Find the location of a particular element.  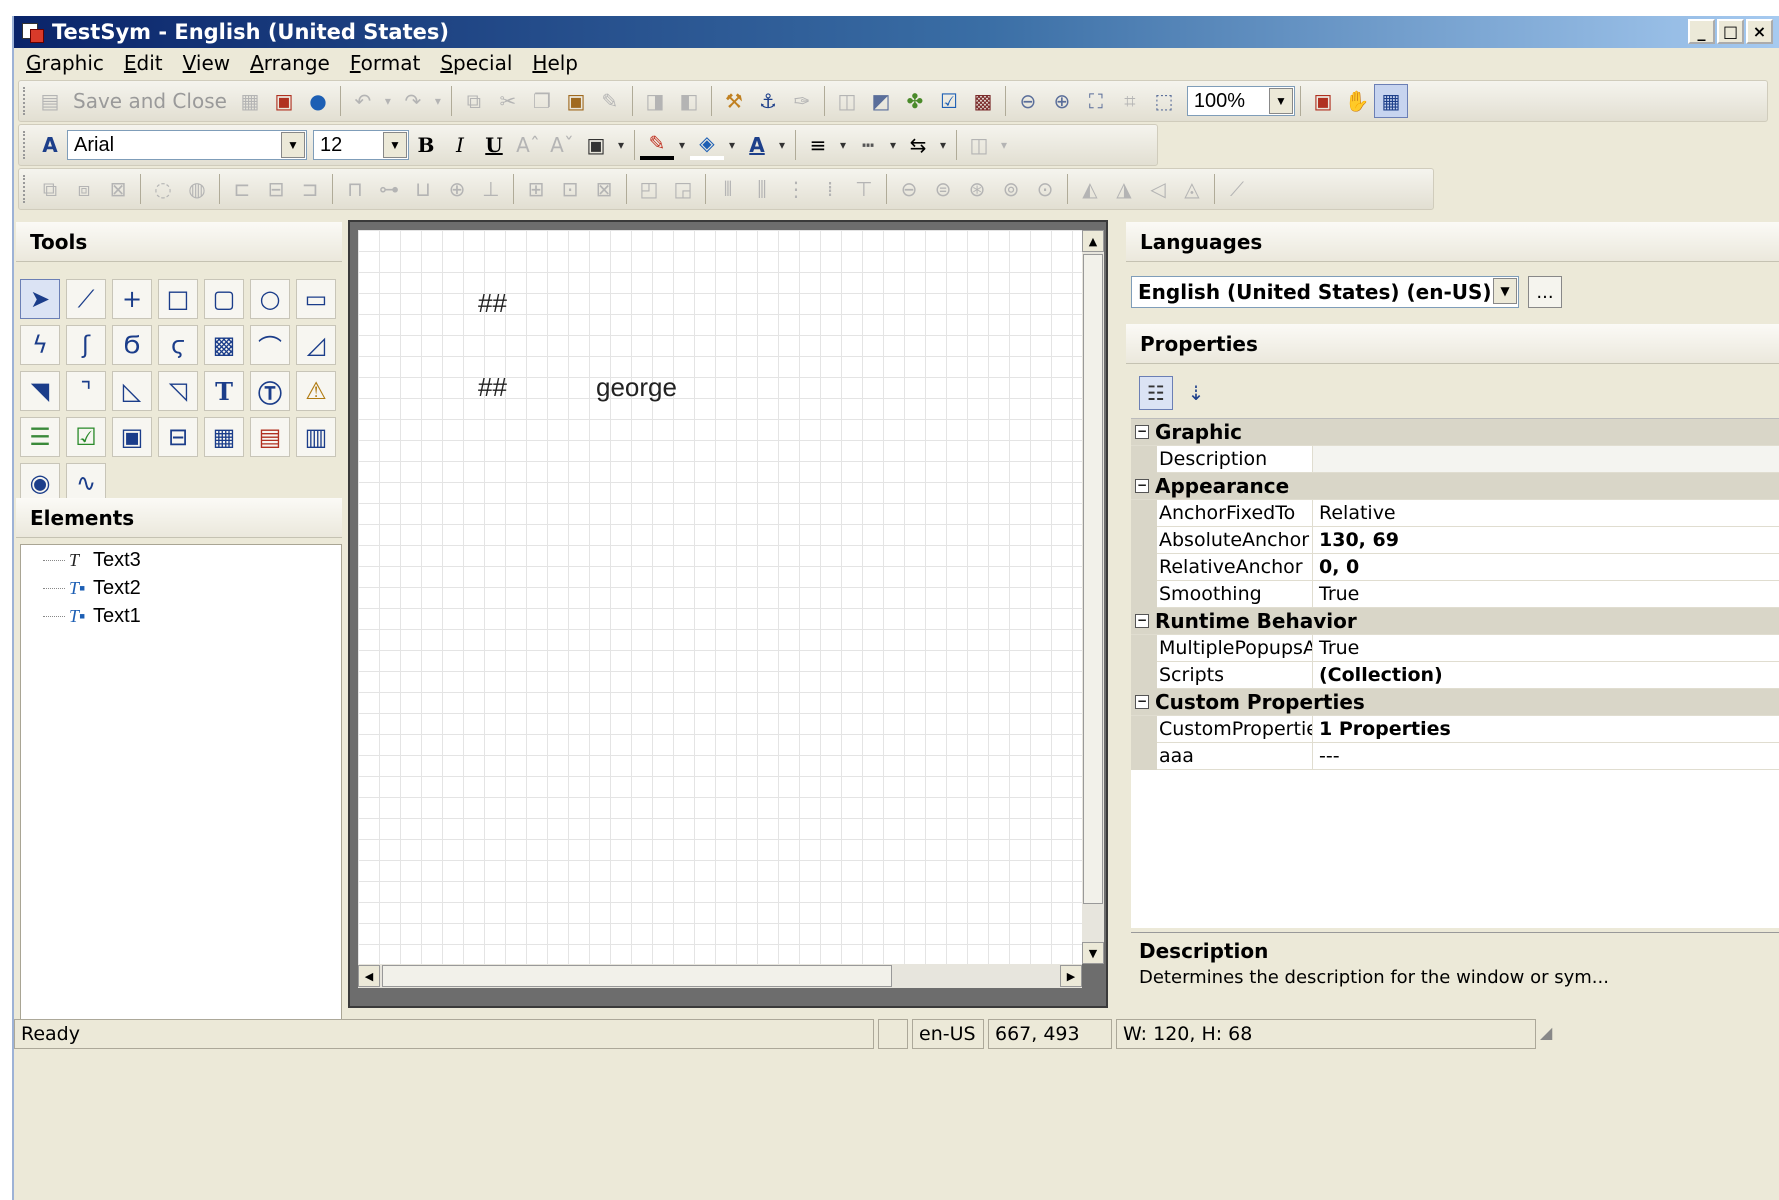

wedge-tool-icon: ◹ is located at coordinates (178, 391).